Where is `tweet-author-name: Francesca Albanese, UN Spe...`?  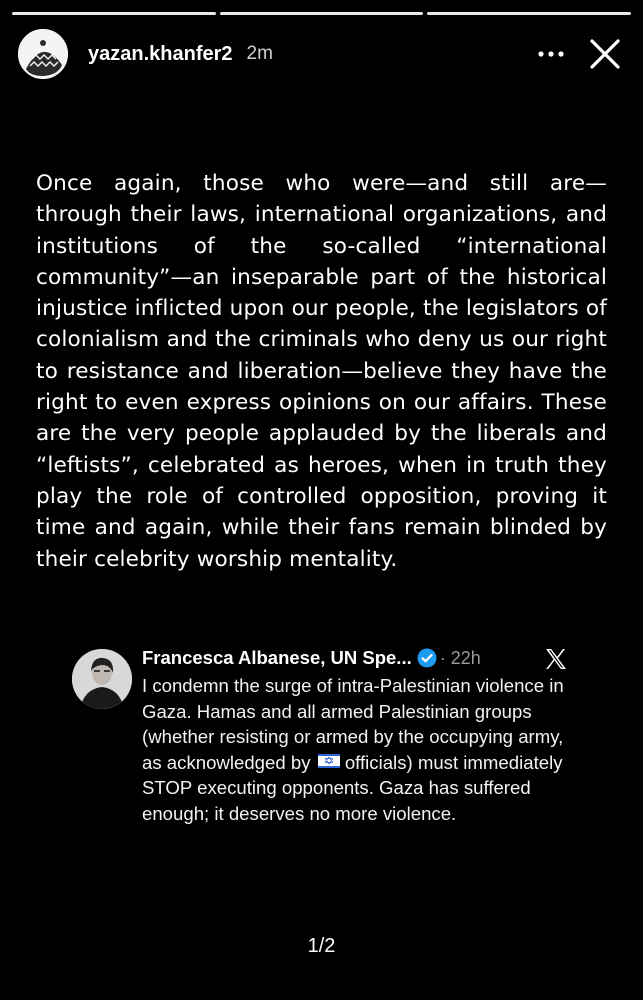
tweet-author-name: Francesca Albanese, UN Spe... is located at coordinates (277, 658).